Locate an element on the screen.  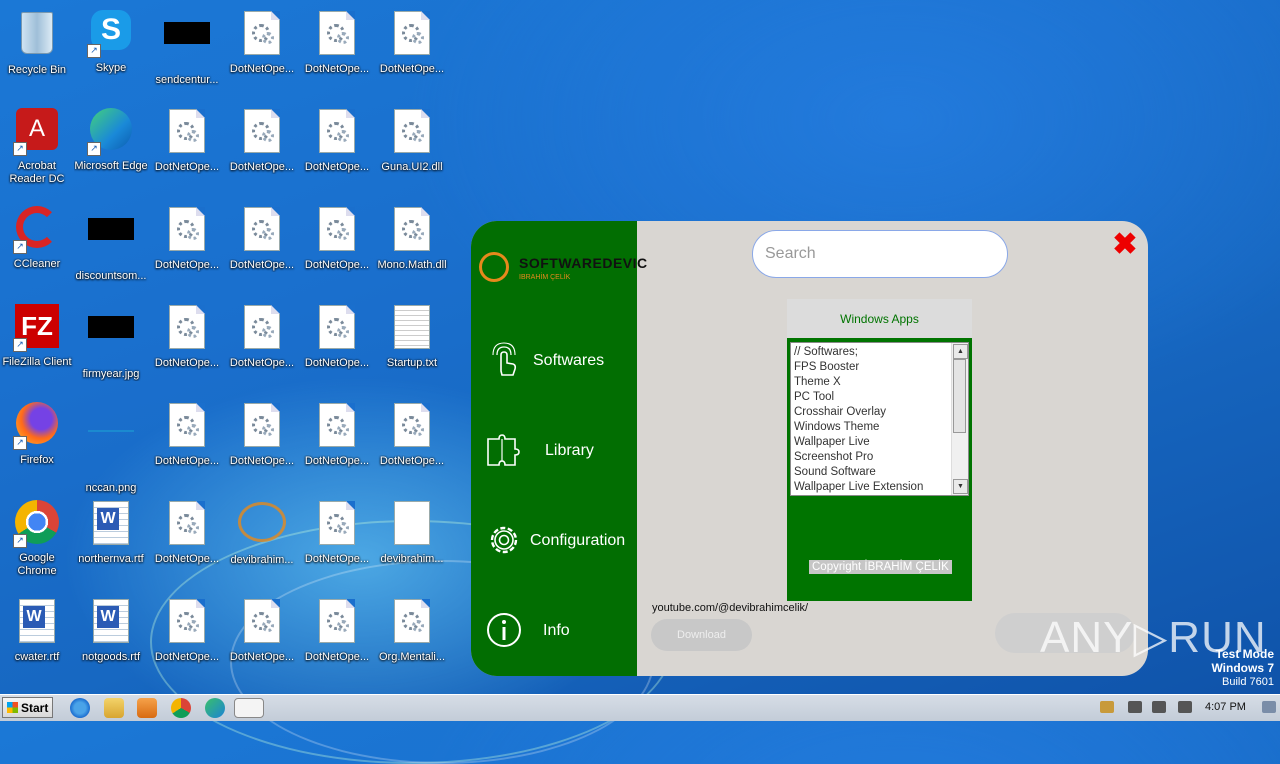
close-icon: ✖ is located at coordinates (1125, 245).